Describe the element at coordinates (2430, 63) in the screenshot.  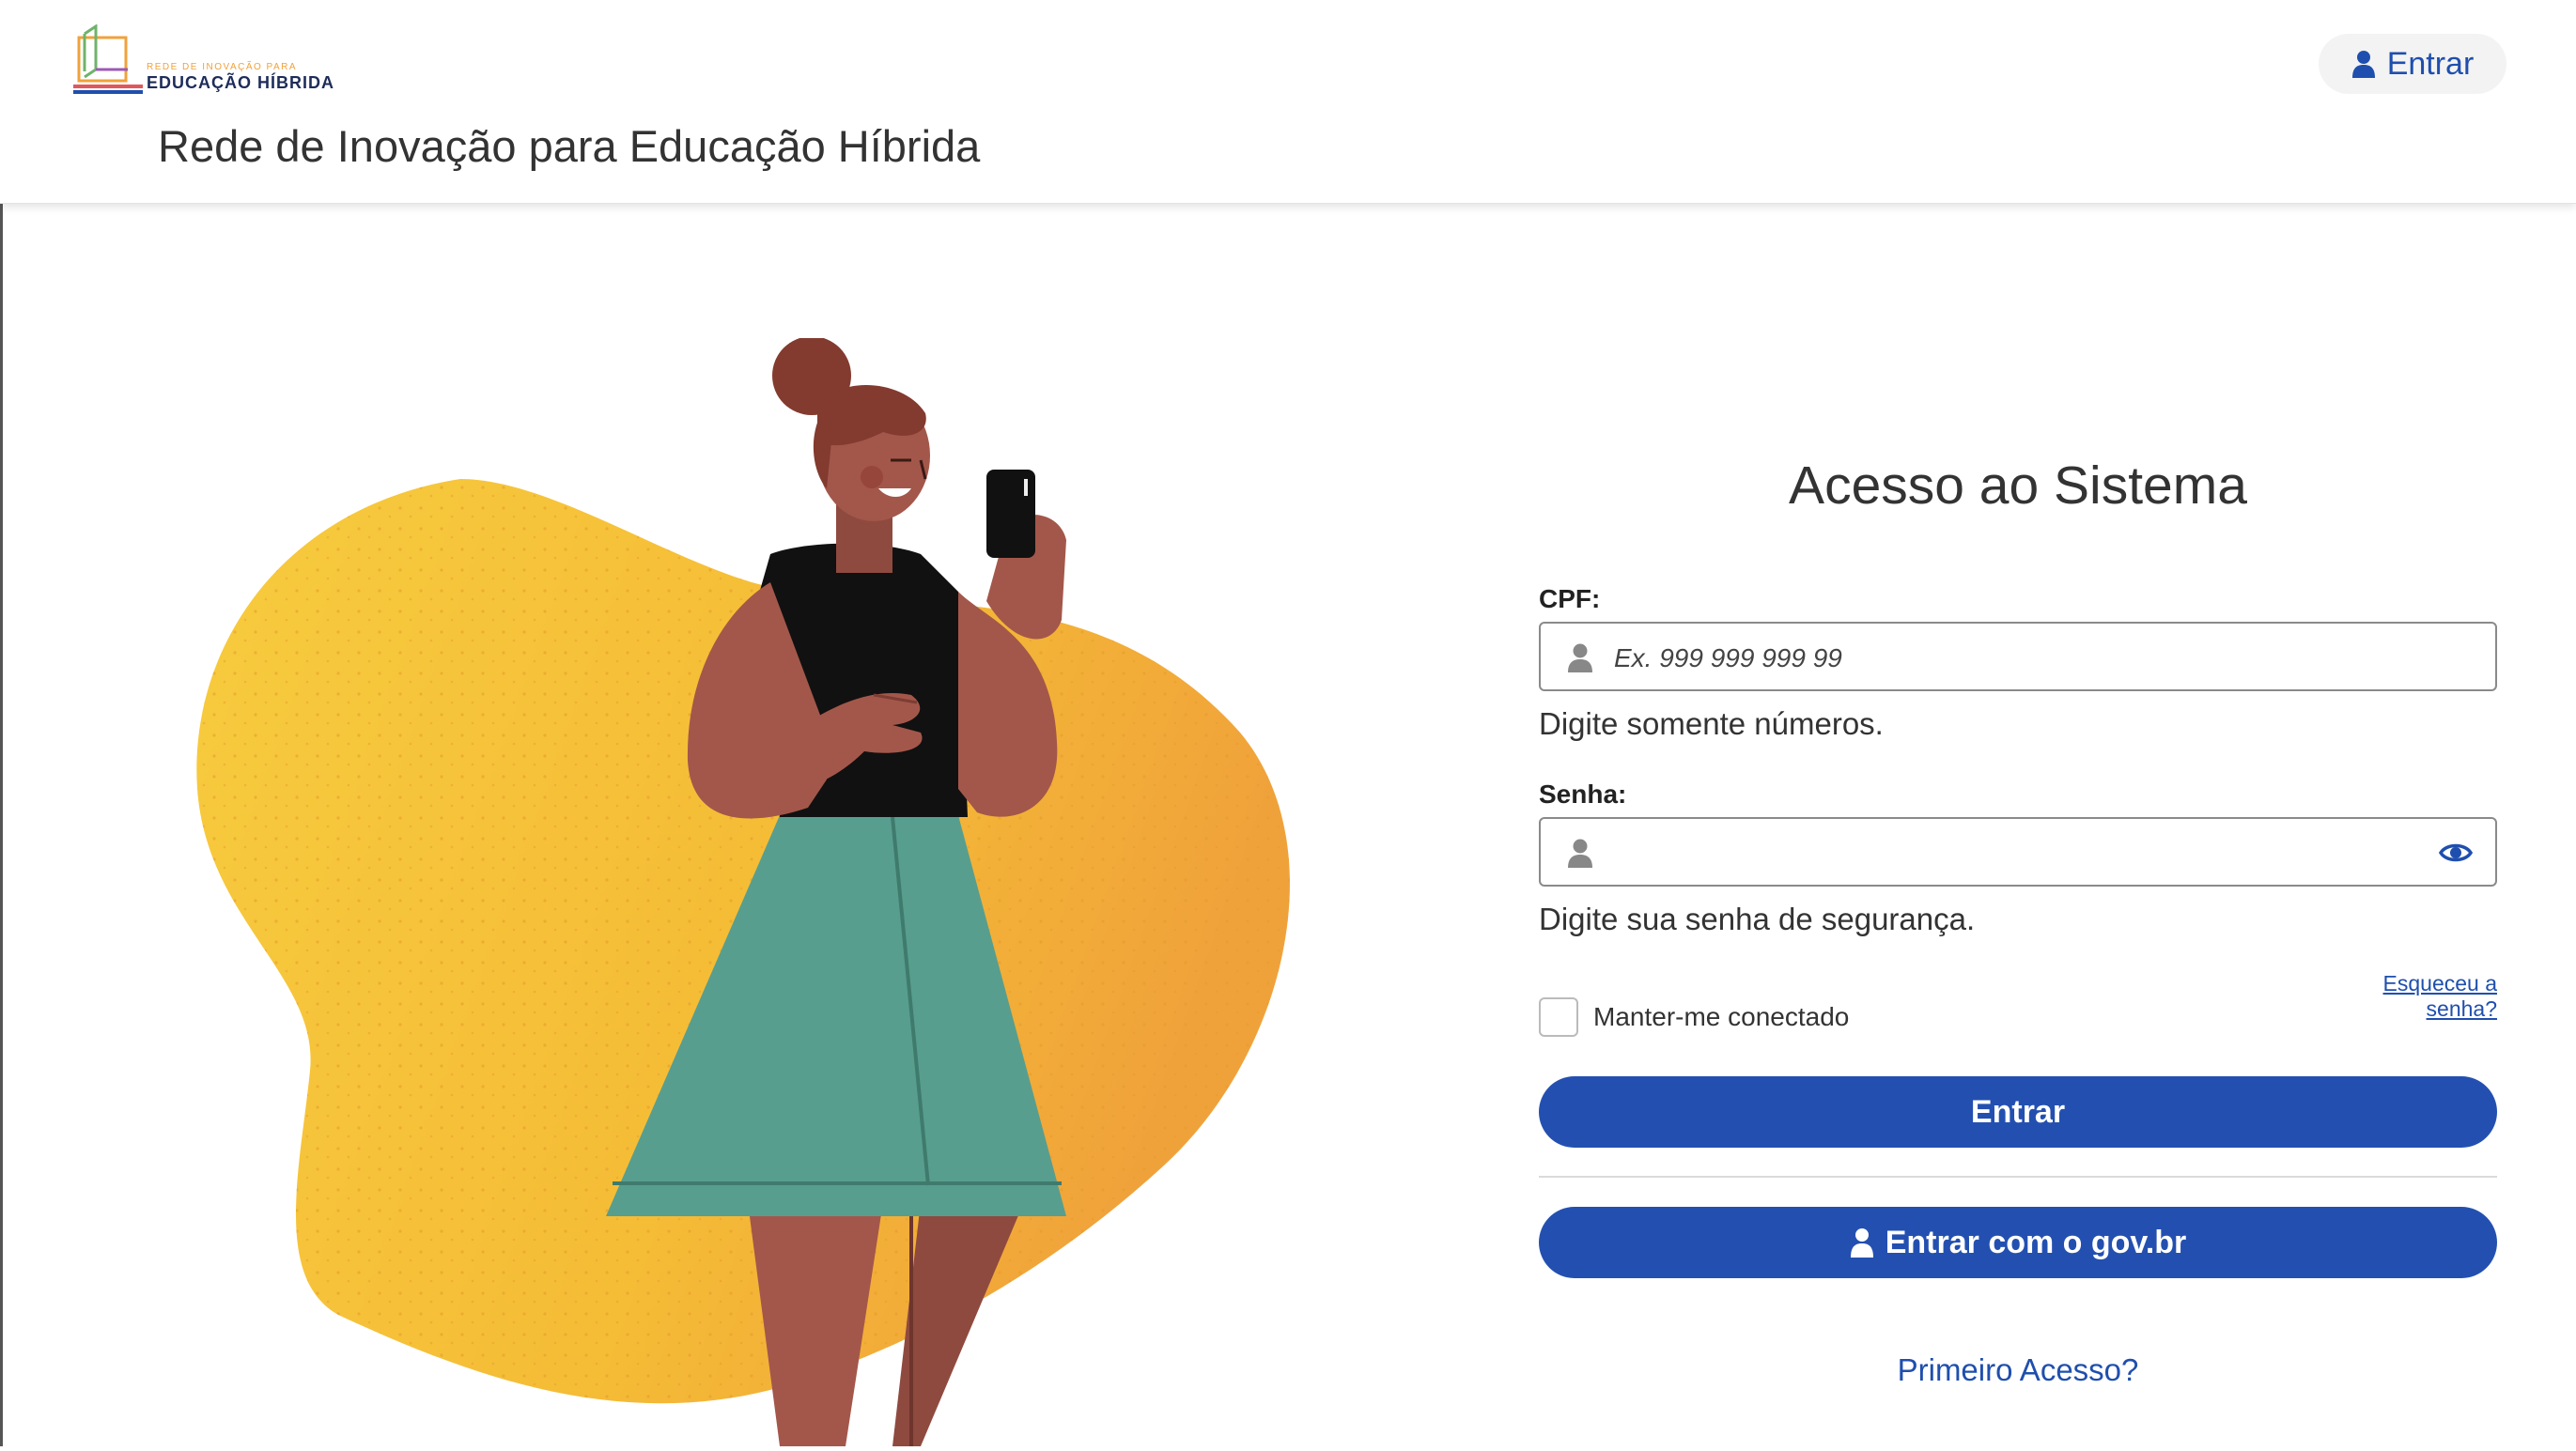
I see `header-login-label: Entrar` at that location.